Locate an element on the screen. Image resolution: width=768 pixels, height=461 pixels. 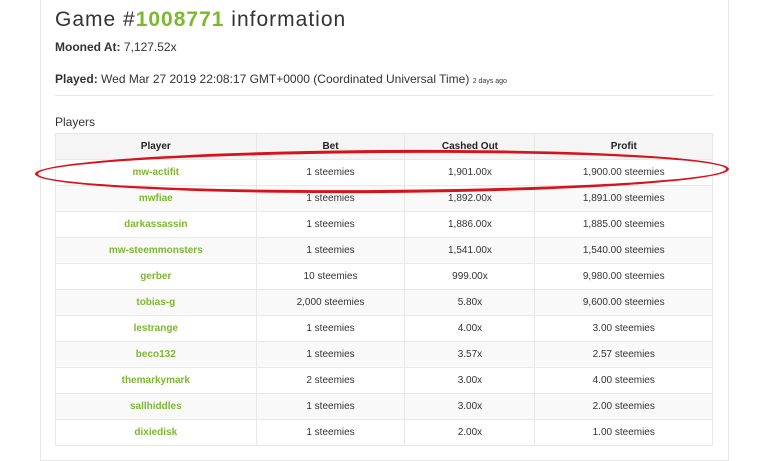
bet-cell: 2,000 steemies is located at coordinates (330, 302).